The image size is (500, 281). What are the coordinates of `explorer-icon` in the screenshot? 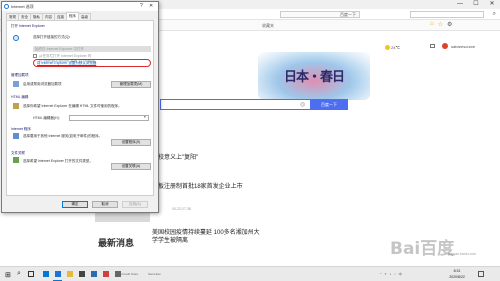 It's located at (70, 274).